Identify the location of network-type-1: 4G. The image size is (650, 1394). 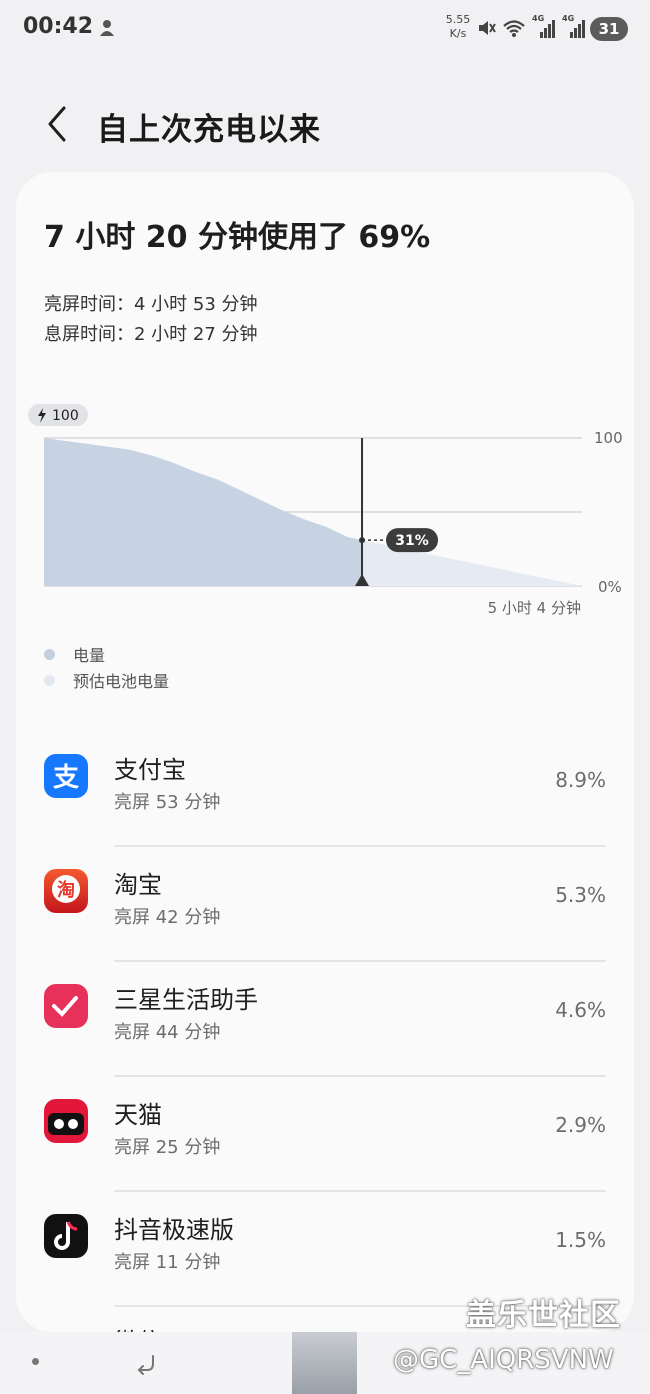
(538, 18).